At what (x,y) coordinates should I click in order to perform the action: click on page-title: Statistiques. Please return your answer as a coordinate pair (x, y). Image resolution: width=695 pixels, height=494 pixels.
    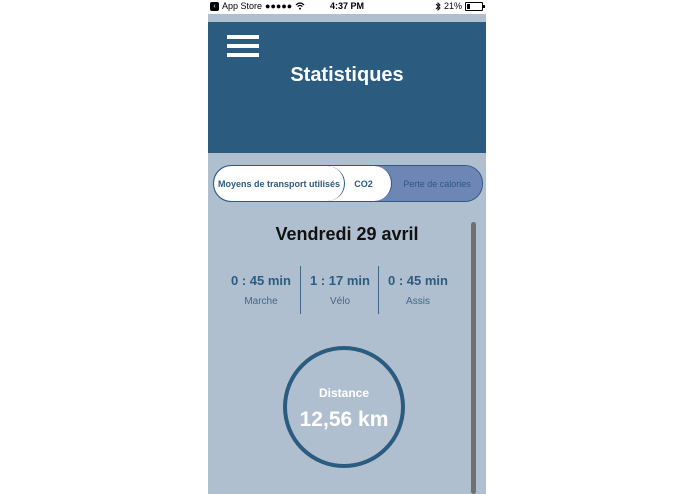
    Looking at the image, I should click on (347, 75).